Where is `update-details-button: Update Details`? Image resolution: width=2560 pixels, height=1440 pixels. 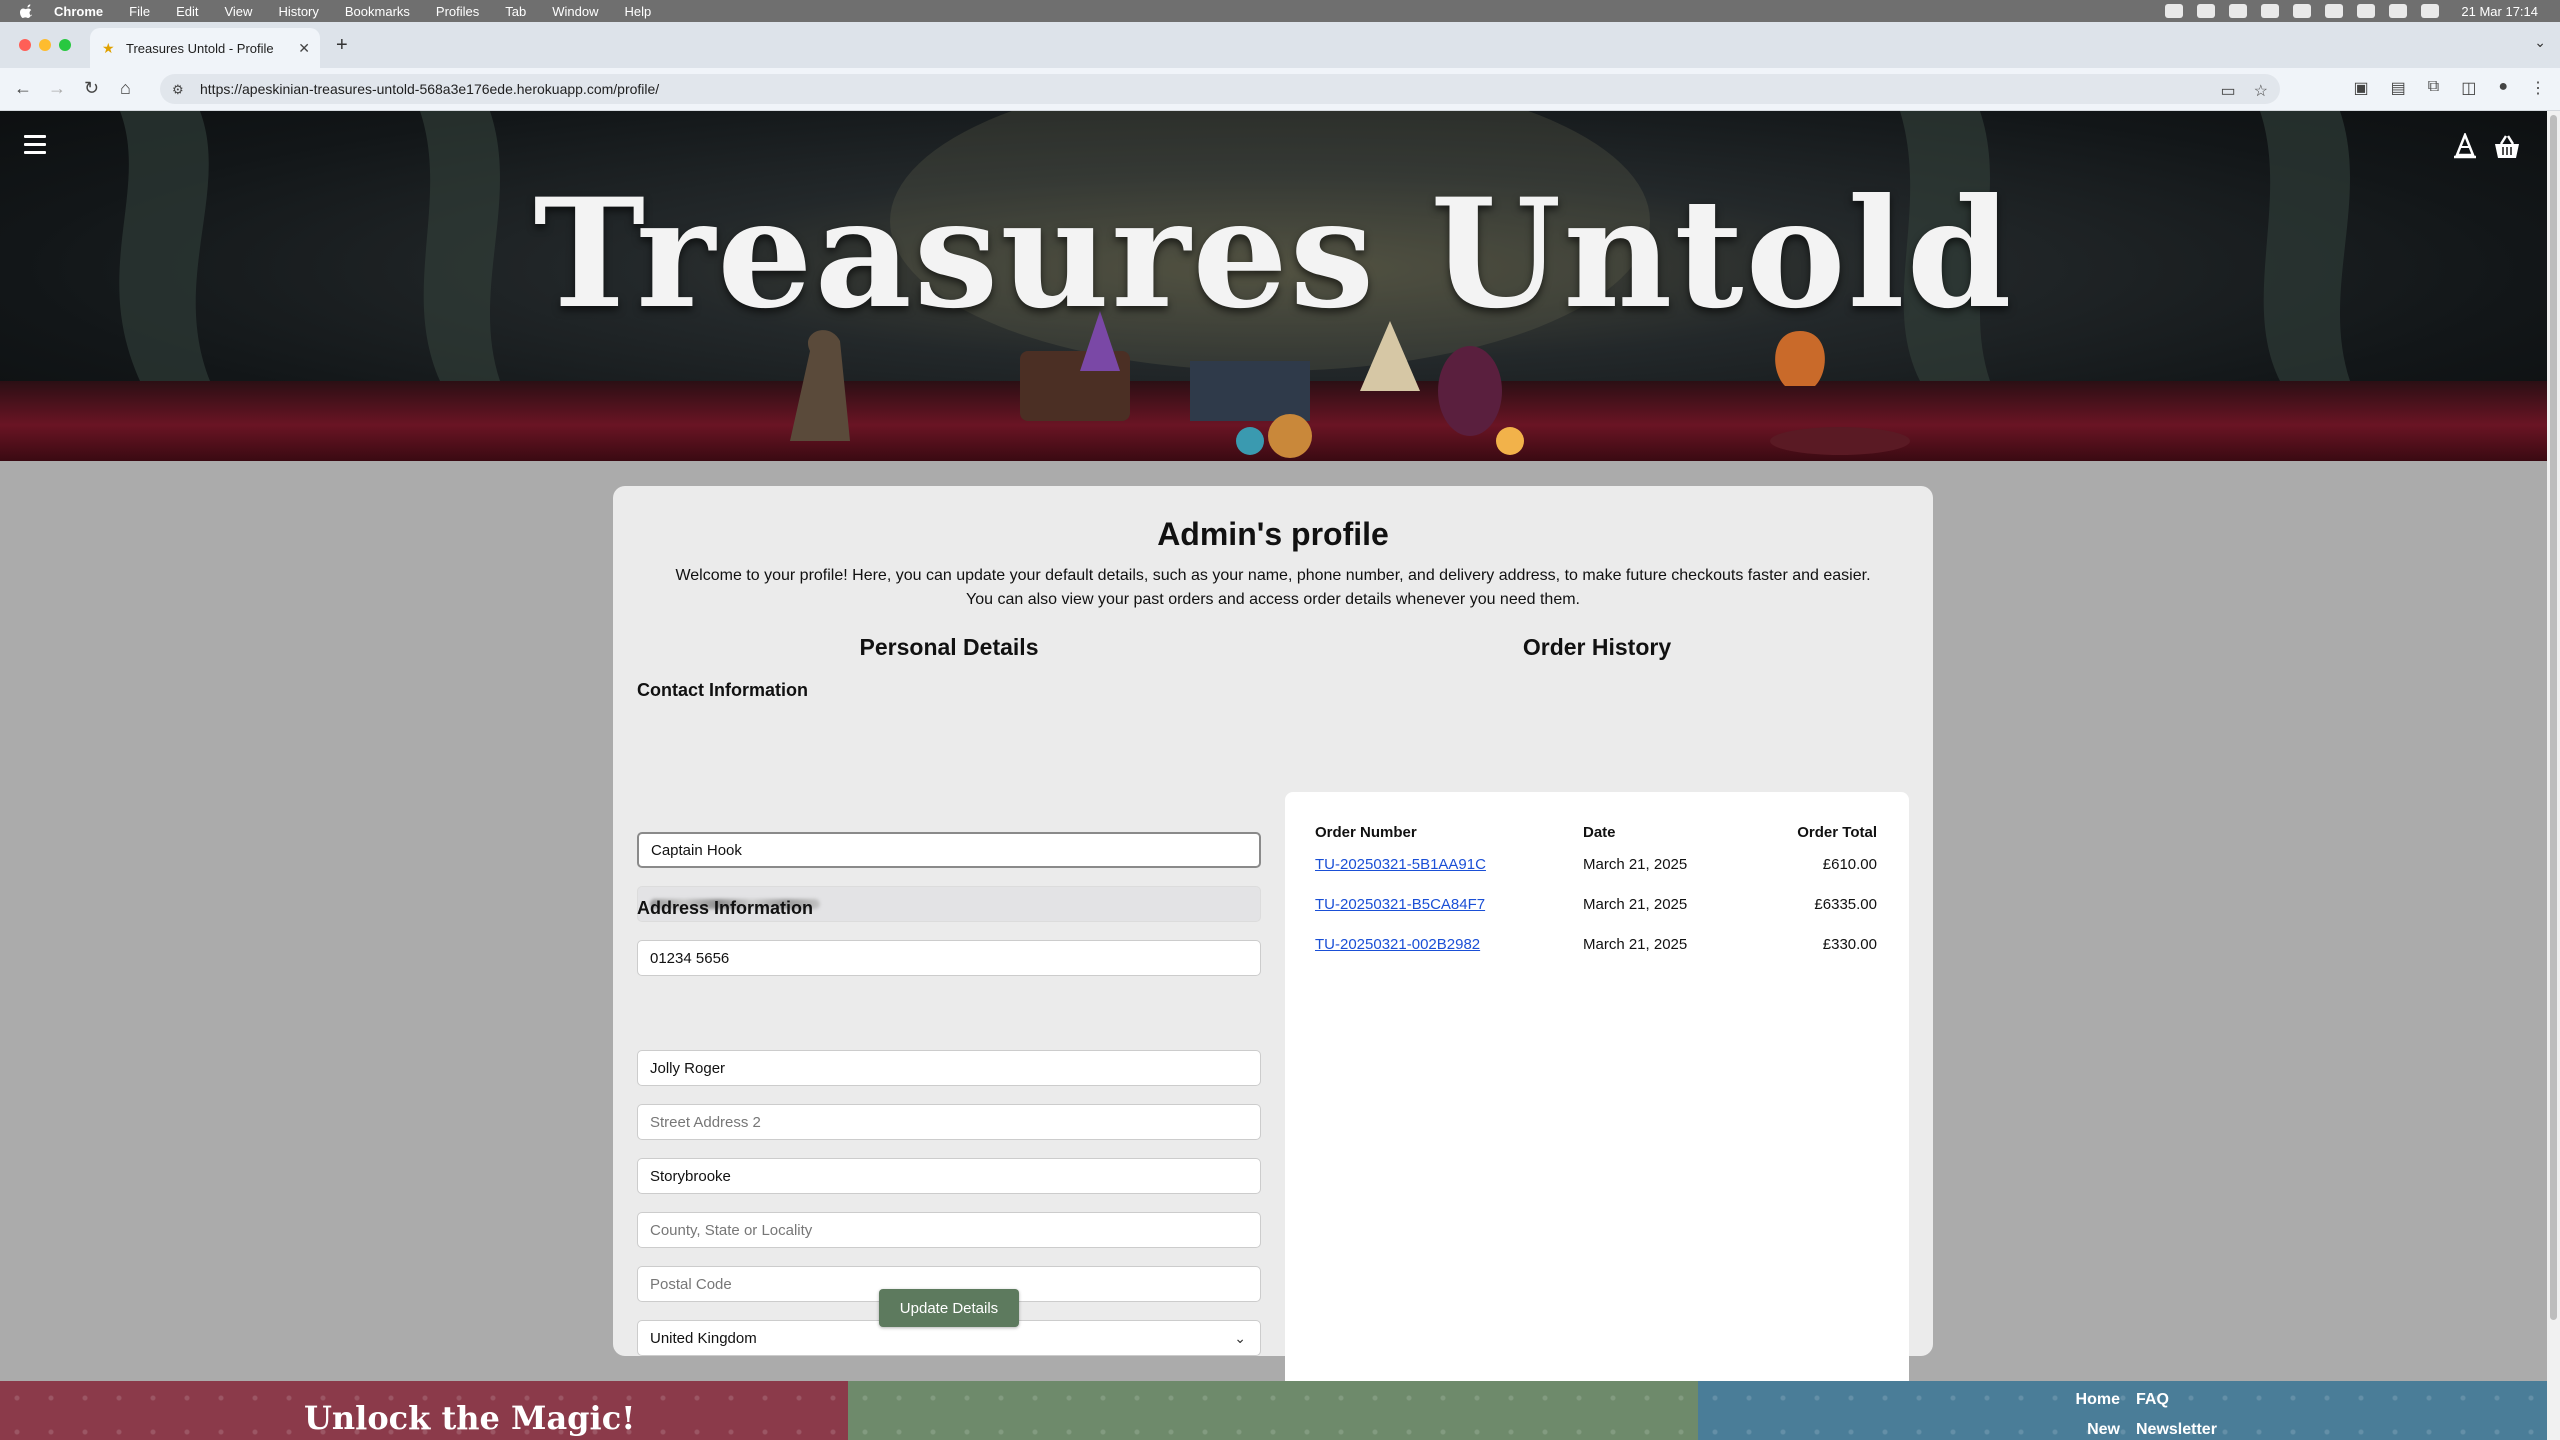 update-details-button: Update Details is located at coordinates (949, 1308).